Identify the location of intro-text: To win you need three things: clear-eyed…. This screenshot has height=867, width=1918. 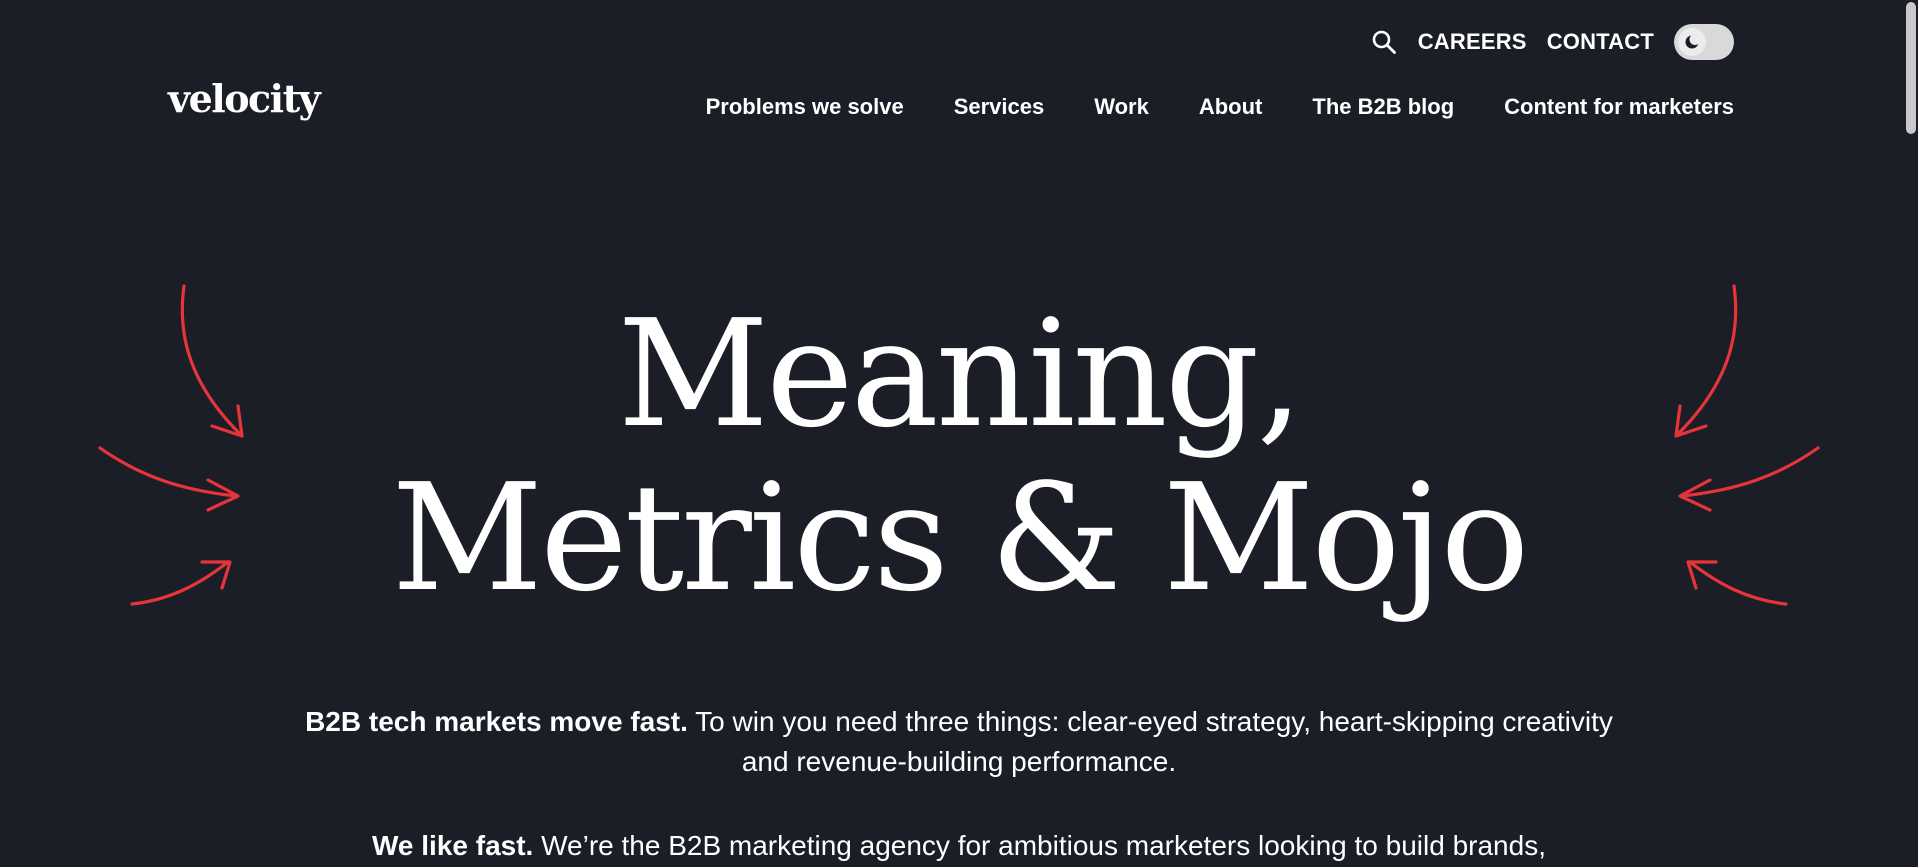
(1150, 741).